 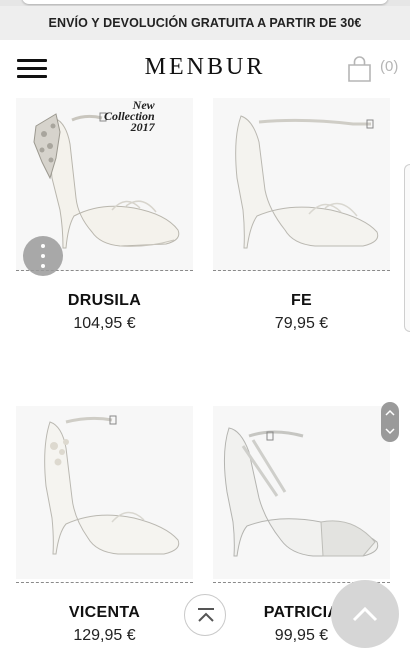 I want to click on product-name: VICENTA, so click(x=104, y=613).